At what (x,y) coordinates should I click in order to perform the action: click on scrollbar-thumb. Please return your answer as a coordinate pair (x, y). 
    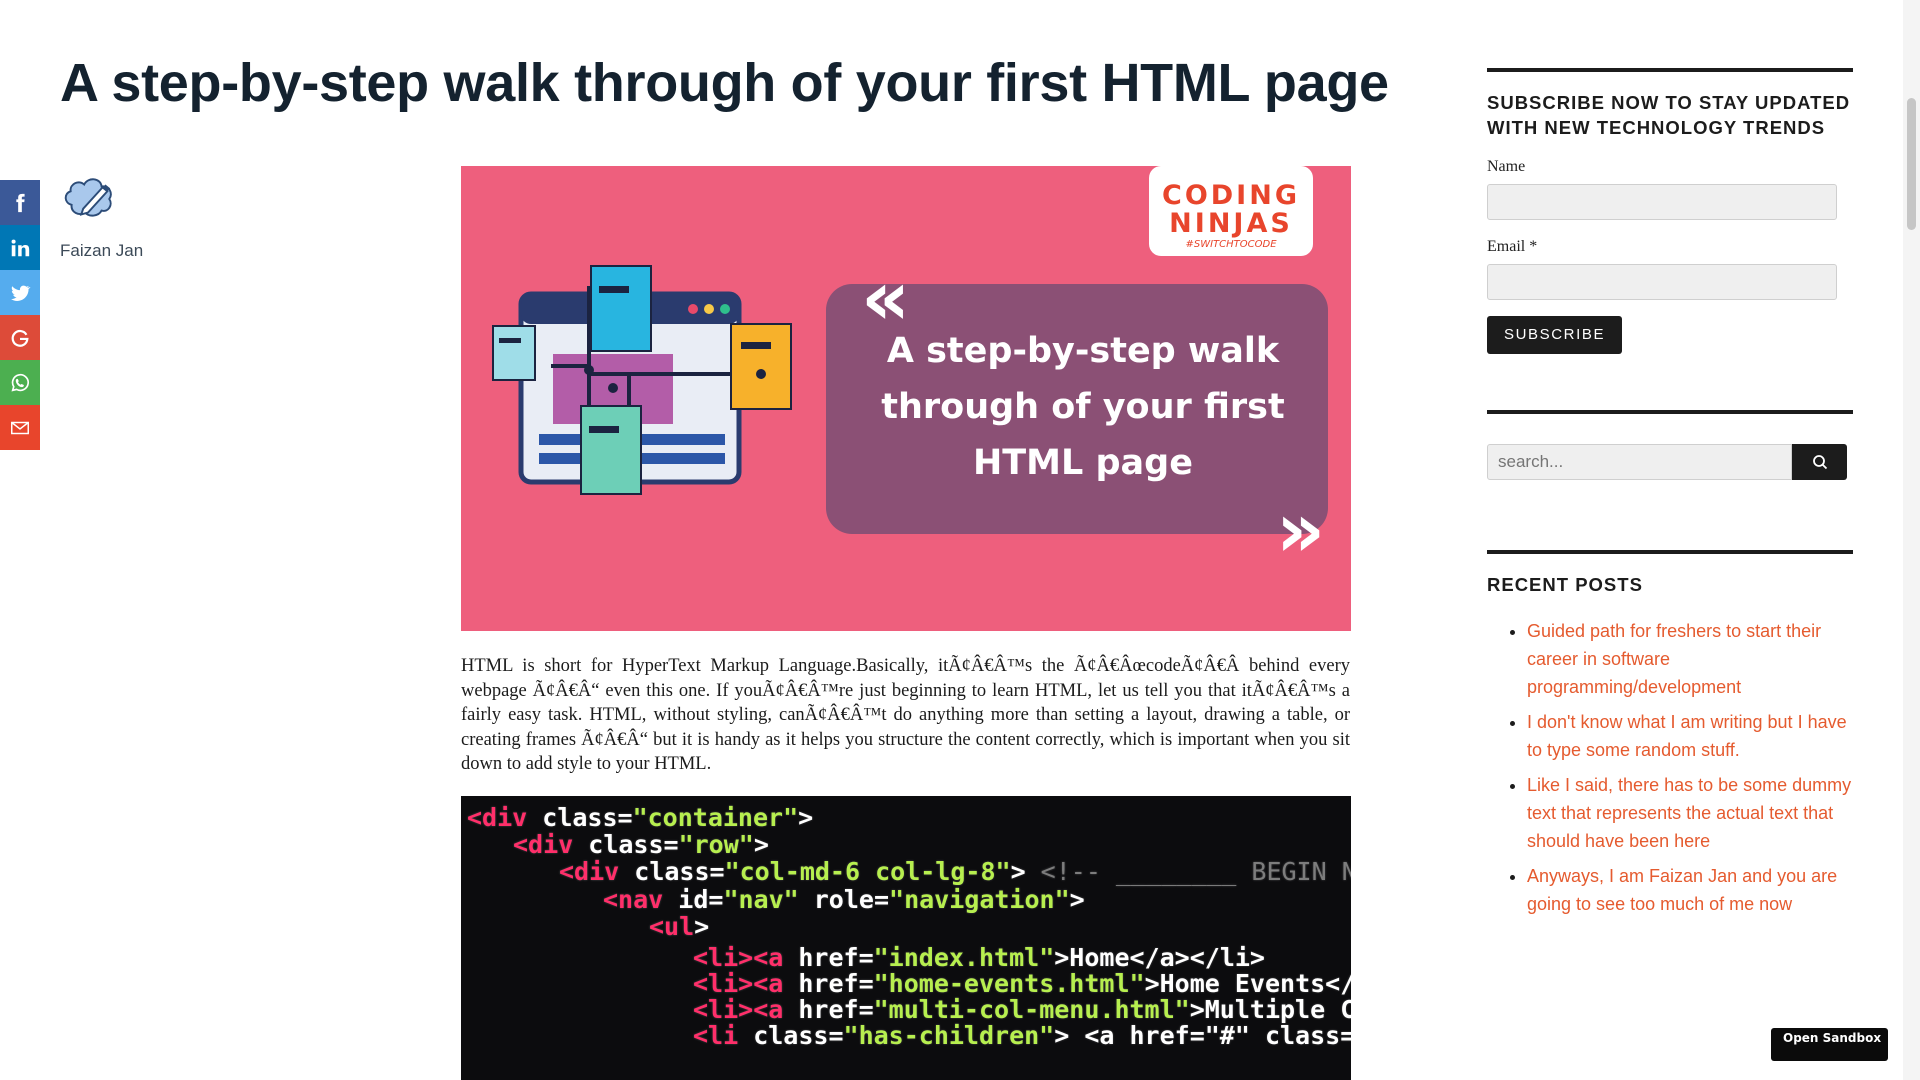
    Looking at the image, I should click on (1911, 164).